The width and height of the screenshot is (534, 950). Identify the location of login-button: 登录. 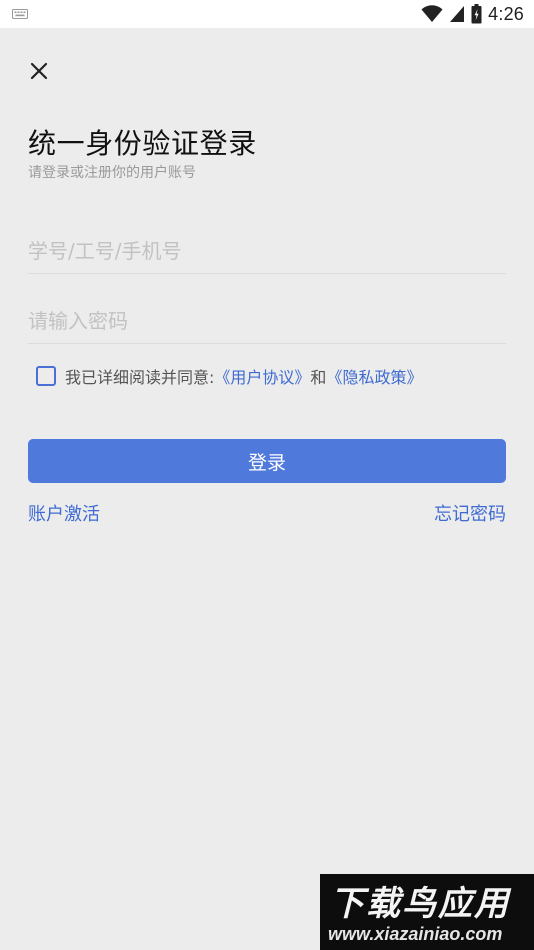
(267, 461).